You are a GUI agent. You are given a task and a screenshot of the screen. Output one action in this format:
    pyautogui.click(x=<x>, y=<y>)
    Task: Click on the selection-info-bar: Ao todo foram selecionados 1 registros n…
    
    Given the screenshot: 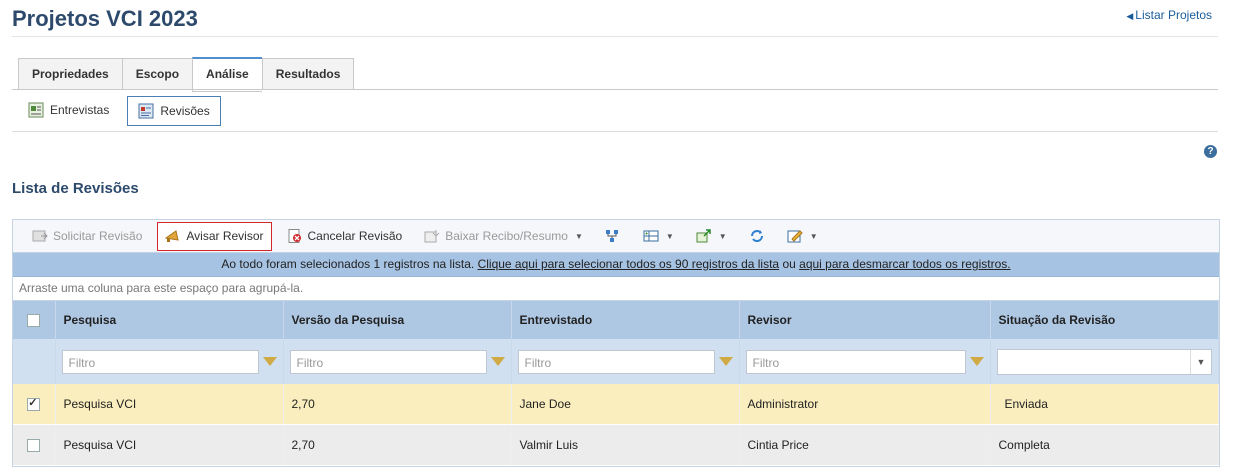 What is the action you would take?
    pyautogui.click(x=616, y=265)
    